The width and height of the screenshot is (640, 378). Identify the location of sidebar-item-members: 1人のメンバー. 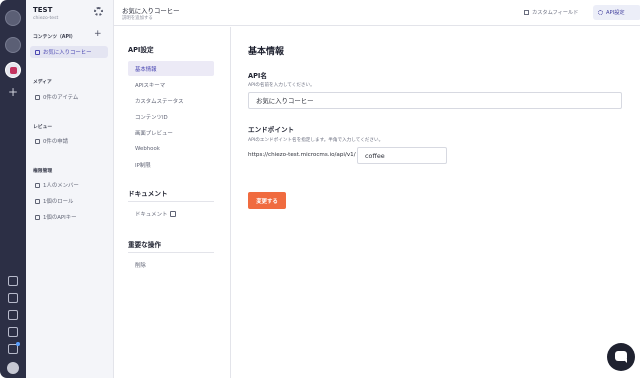
(69, 185).